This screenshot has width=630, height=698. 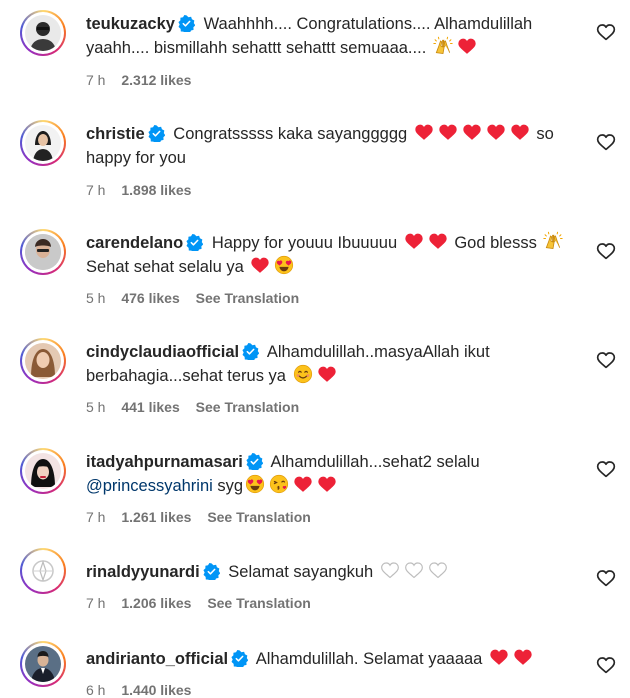 I want to click on comment-meta: 6 h 1.440 likes, so click(x=144, y=690).